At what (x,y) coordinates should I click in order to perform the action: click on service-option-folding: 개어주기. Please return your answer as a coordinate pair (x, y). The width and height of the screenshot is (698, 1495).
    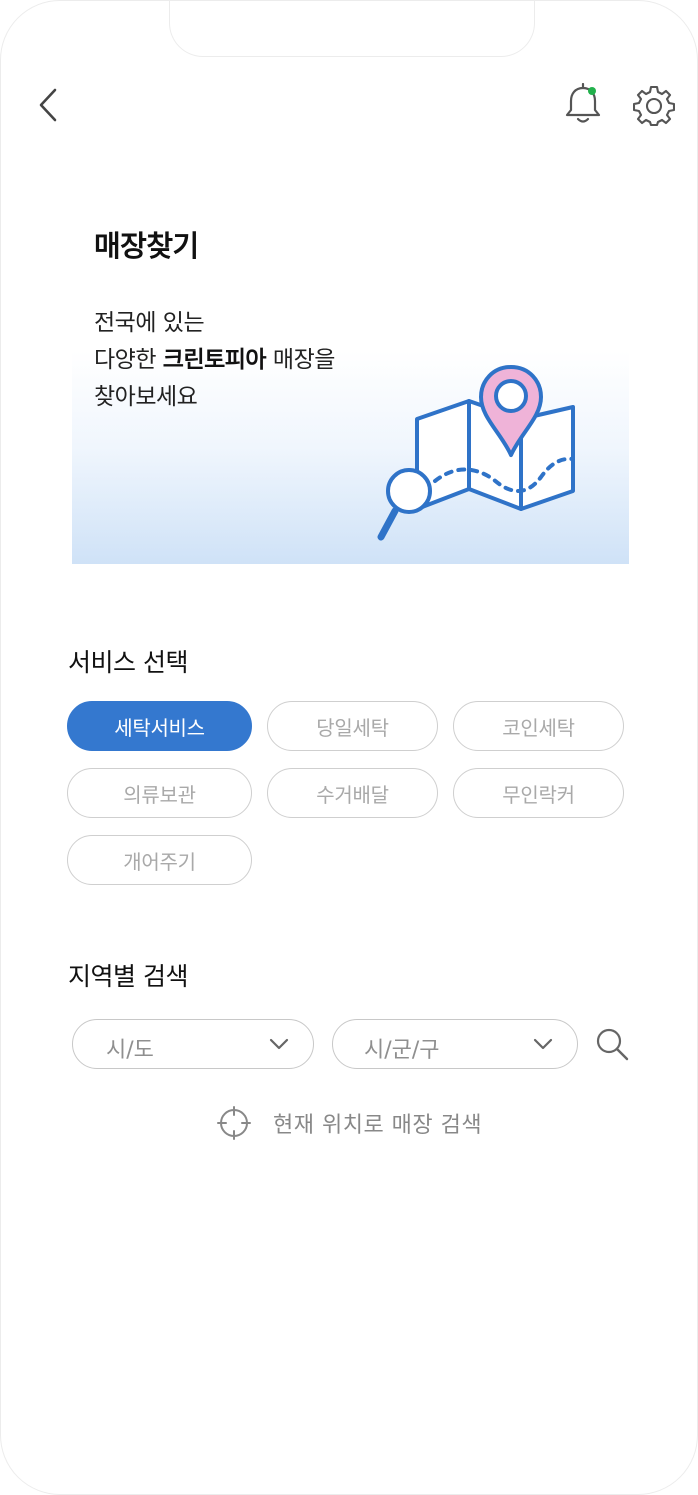
    Looking at the image, I should click on (159, 860).